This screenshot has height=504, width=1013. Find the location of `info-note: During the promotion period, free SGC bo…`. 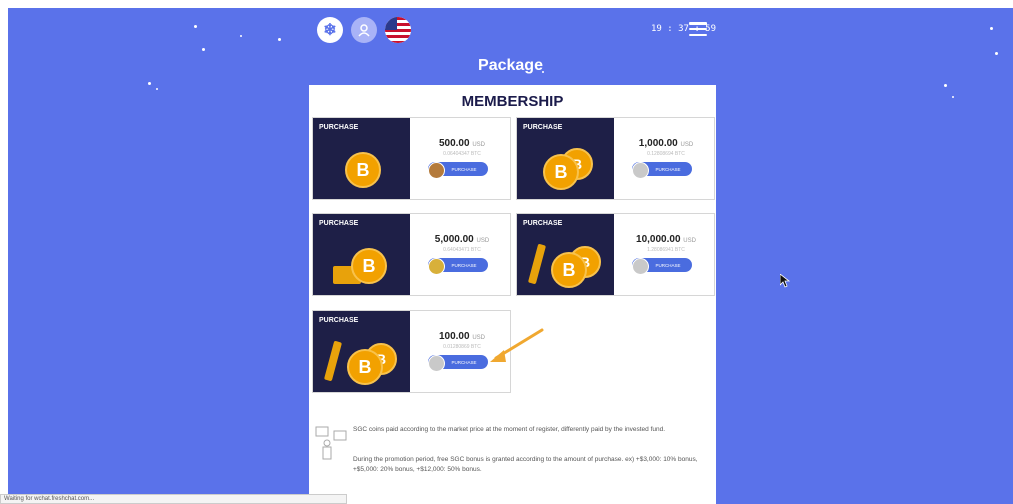

info-note: During the promotion period, free SGC bo… is located at coordinates (525, 464).